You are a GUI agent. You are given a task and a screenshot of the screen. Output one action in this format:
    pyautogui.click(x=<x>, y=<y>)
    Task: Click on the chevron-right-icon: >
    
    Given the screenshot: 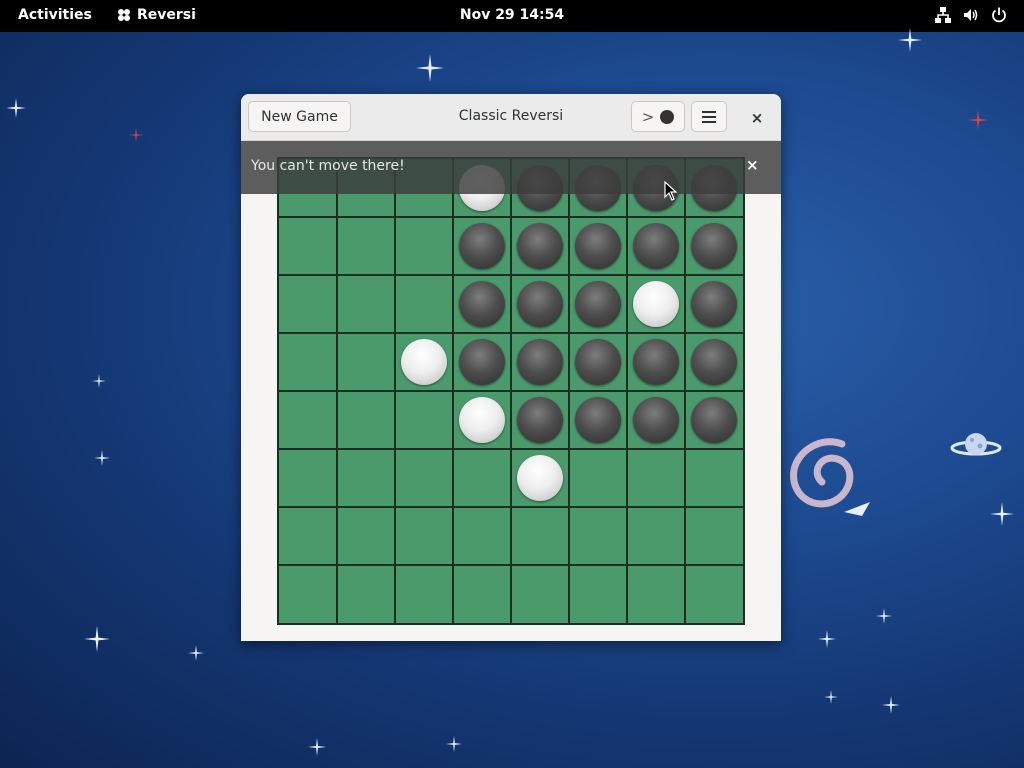 What is the action you would take?
    pyautogui.click(x=648, y=116)
    